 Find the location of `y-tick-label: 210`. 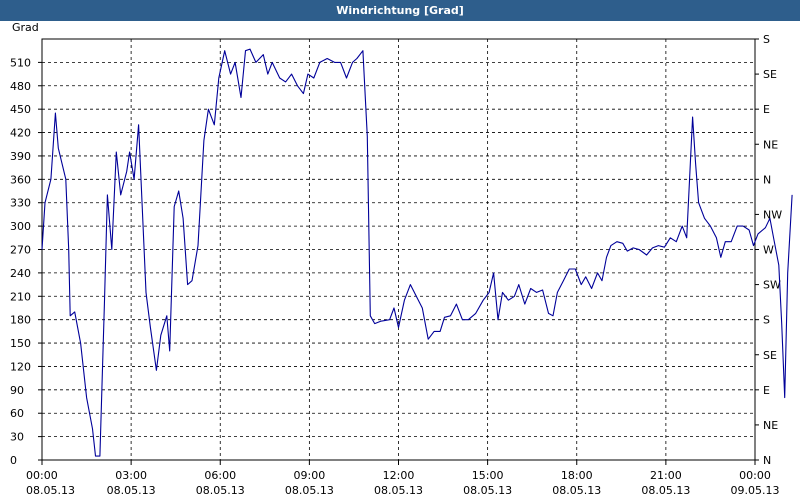

y-tick-label: 210 is located at coordinates (20, 296).